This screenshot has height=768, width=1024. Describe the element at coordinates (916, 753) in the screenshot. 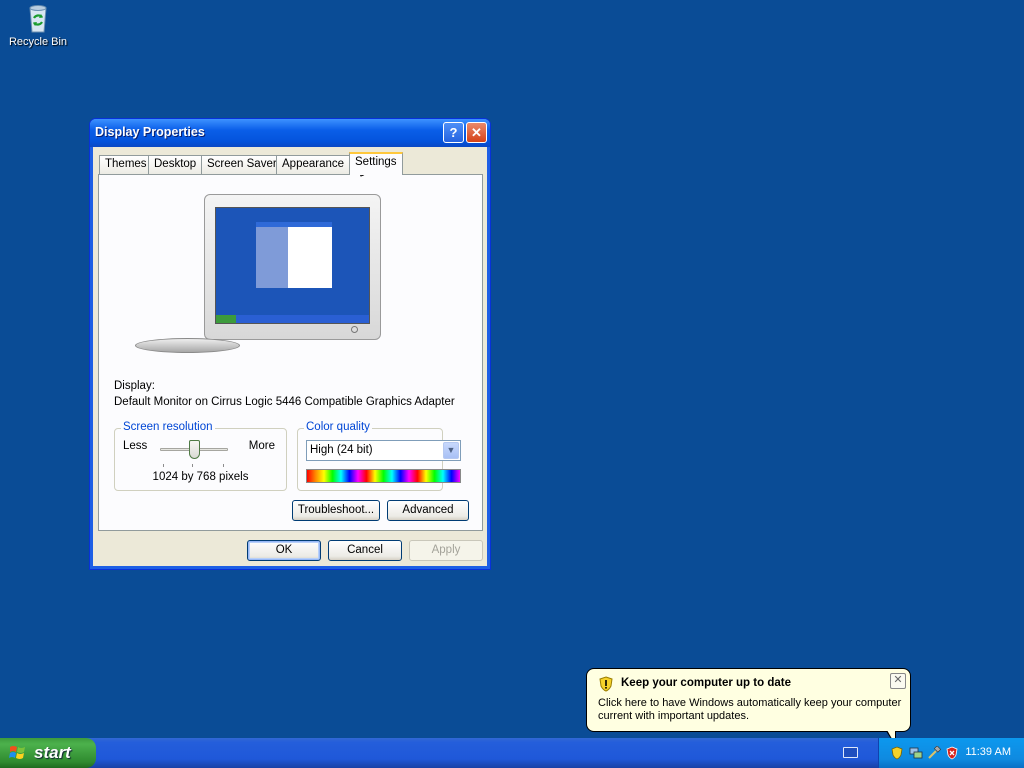

I see `network-icon` at that location.